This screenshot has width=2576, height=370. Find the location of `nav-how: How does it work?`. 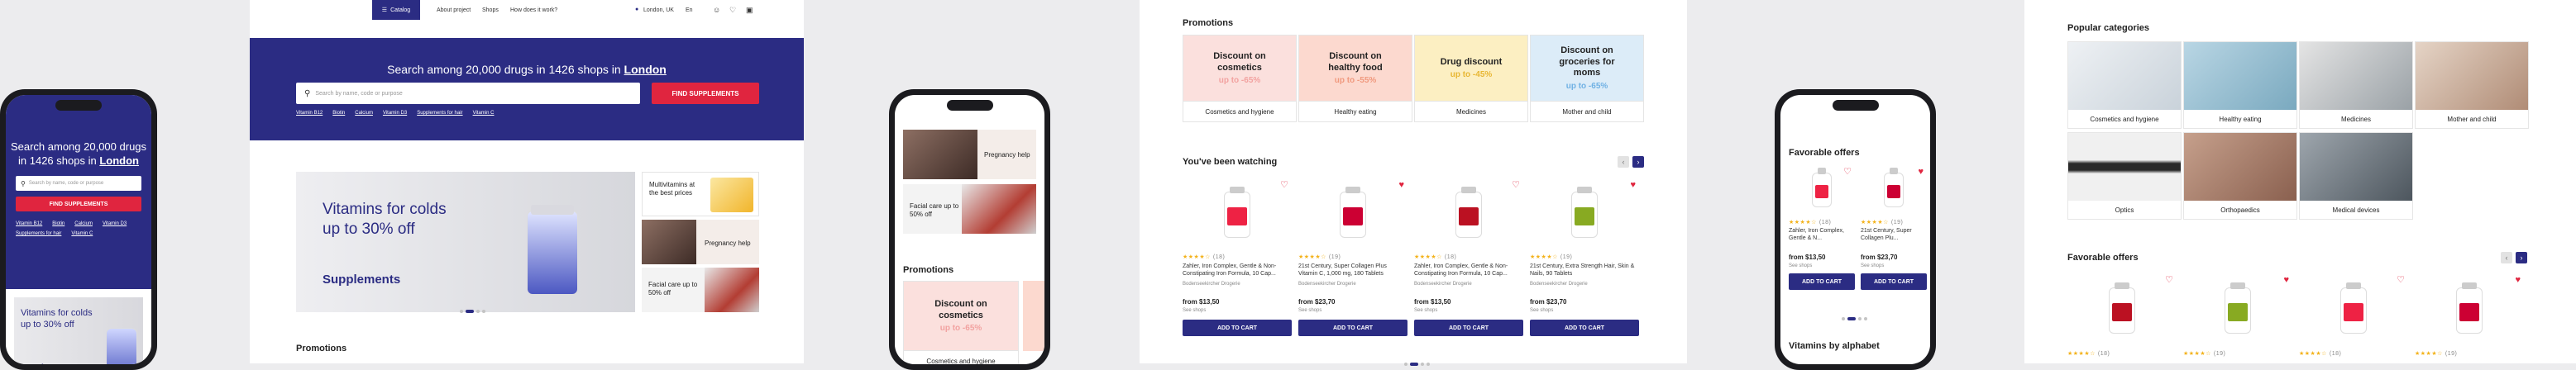

nav-how: How does it work? is located at coordinates (533, 10).